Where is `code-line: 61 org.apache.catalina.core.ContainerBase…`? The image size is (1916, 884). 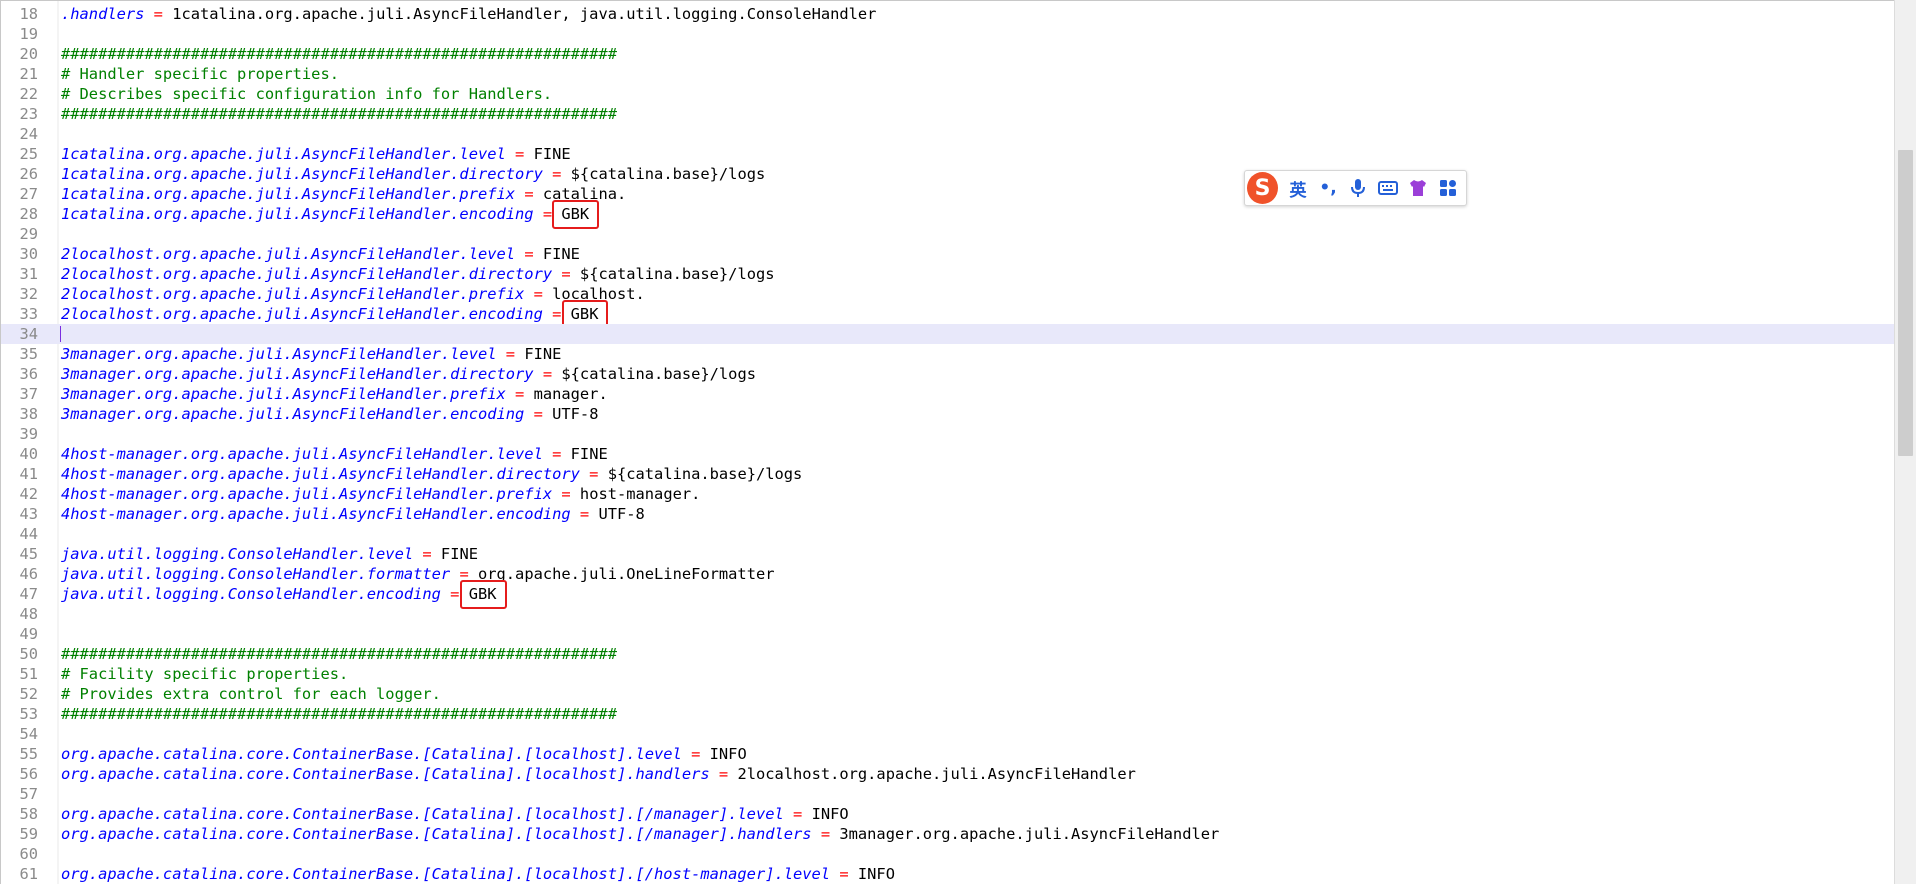 code-line: 61 org.apache.catalina.core.ContainerBase… is located at coordinates (947, 874).